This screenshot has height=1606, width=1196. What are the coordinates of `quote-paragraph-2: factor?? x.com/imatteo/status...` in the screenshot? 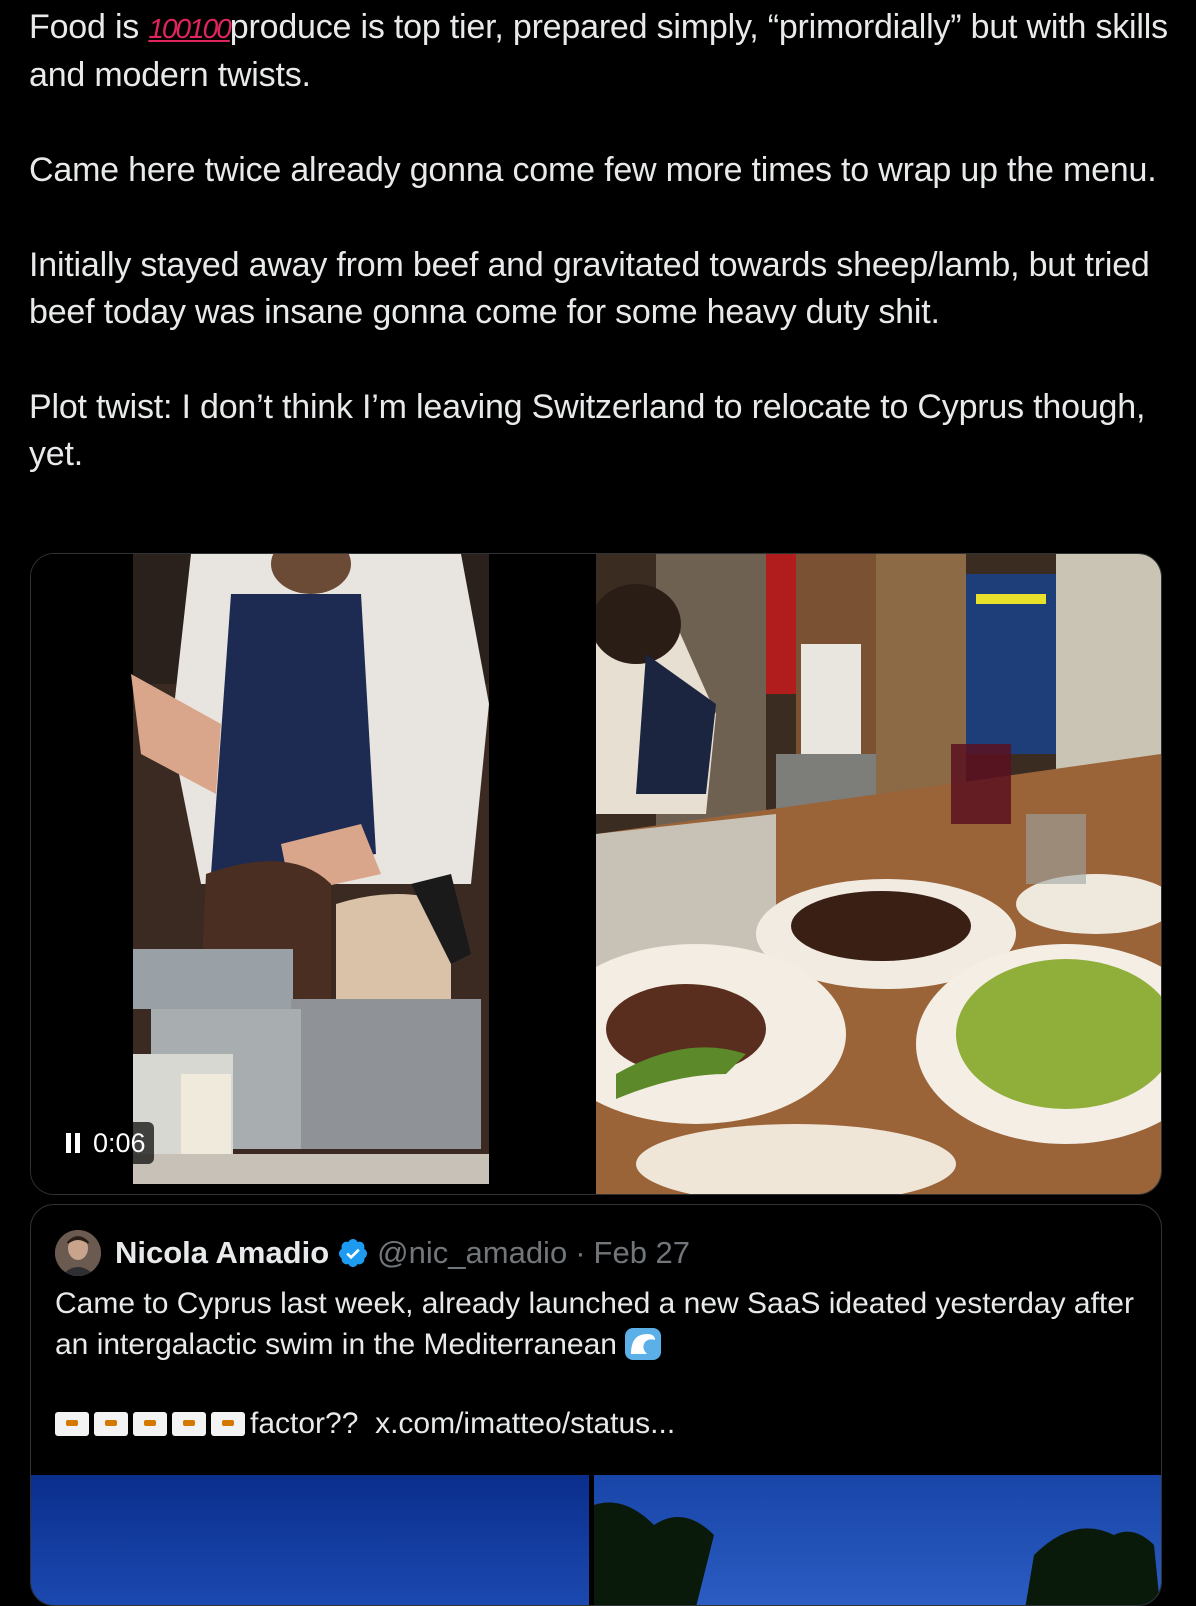 It's located at (595, 1423).